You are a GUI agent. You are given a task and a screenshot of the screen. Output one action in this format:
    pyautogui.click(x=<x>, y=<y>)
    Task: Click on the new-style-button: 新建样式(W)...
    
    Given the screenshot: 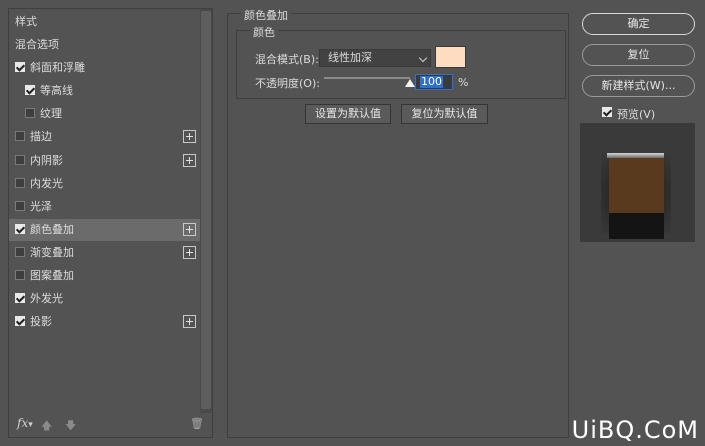 What is the action you would take?
    pyautogui.click(x=638, y=86)
    